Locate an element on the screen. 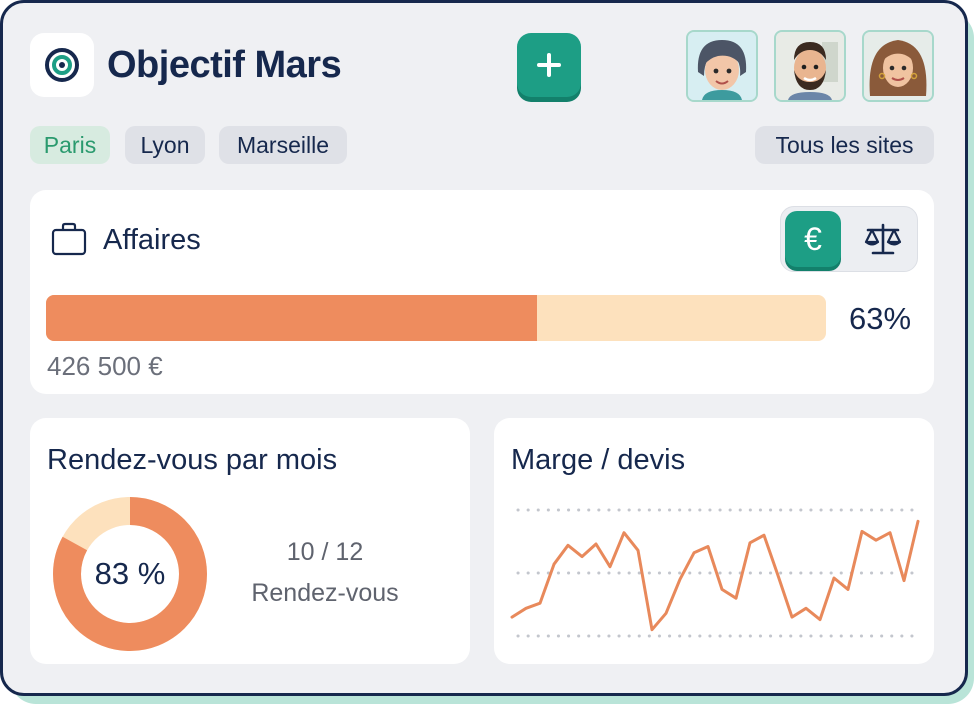 Image resolution: width=976 pixels, height=706 pixels. rendezvous-title: Rendez-vous par mois is located at coordinates (192, 460).